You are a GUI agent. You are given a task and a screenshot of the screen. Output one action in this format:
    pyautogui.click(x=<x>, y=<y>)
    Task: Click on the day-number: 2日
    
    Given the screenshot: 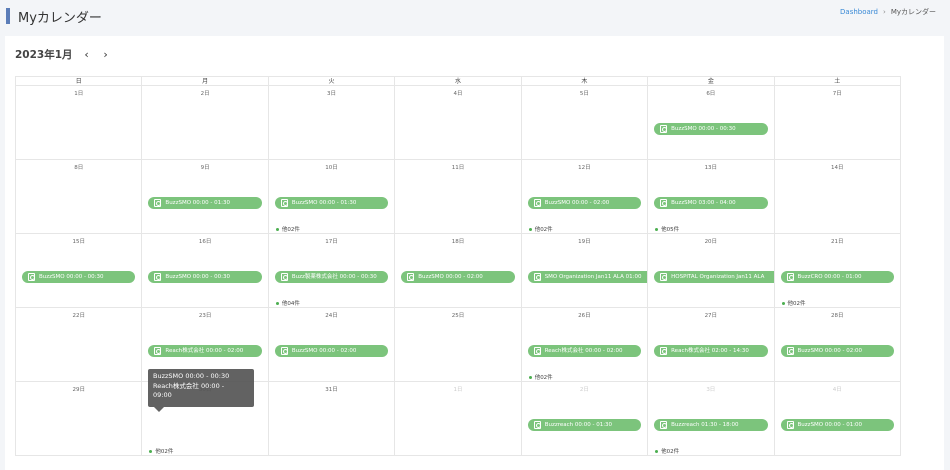 What is the action you would take?
    pyautogui.click(x=584, y=390)
    